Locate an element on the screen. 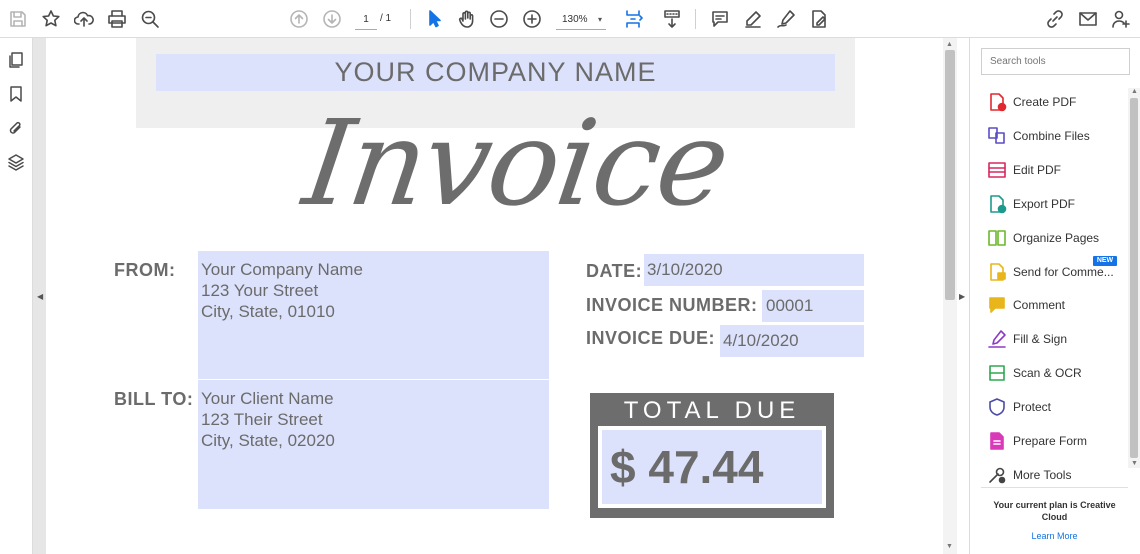  bill-to-line: City, State, 02020 is located at coordinates (268, 440).